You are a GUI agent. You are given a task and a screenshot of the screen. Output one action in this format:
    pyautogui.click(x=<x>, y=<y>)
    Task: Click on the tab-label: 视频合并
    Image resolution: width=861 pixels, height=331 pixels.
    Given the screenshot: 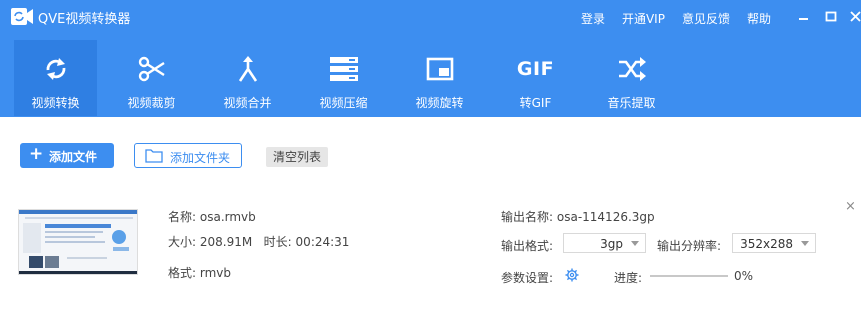 What is the action you would take?
    pyautogui.click(x=247, y=103)
    